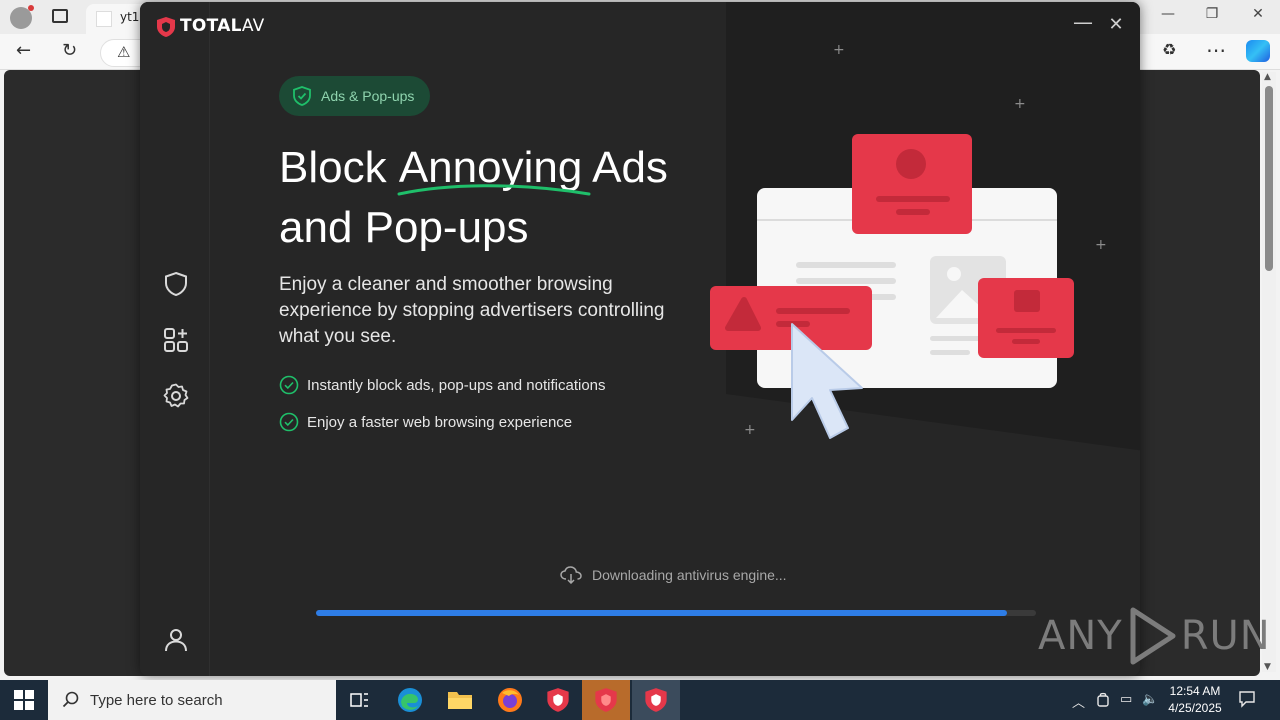 The height and width of the screenshot is (720, 1280). What do you see at coordinates (211, 26) in the screenshot?
I see `brand-name-bold: TOTAL` at bounding box center [211, 26].